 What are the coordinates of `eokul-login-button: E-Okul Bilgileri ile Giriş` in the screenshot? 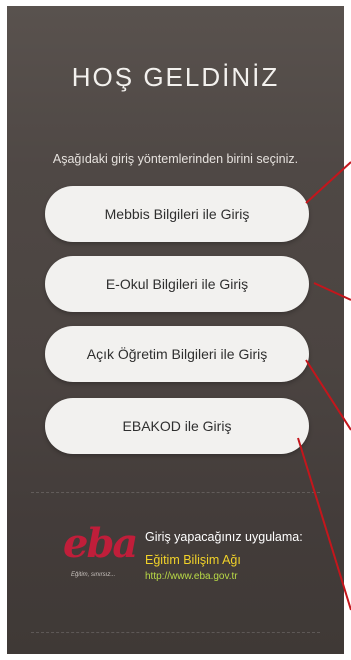 It's located at (177, 284).